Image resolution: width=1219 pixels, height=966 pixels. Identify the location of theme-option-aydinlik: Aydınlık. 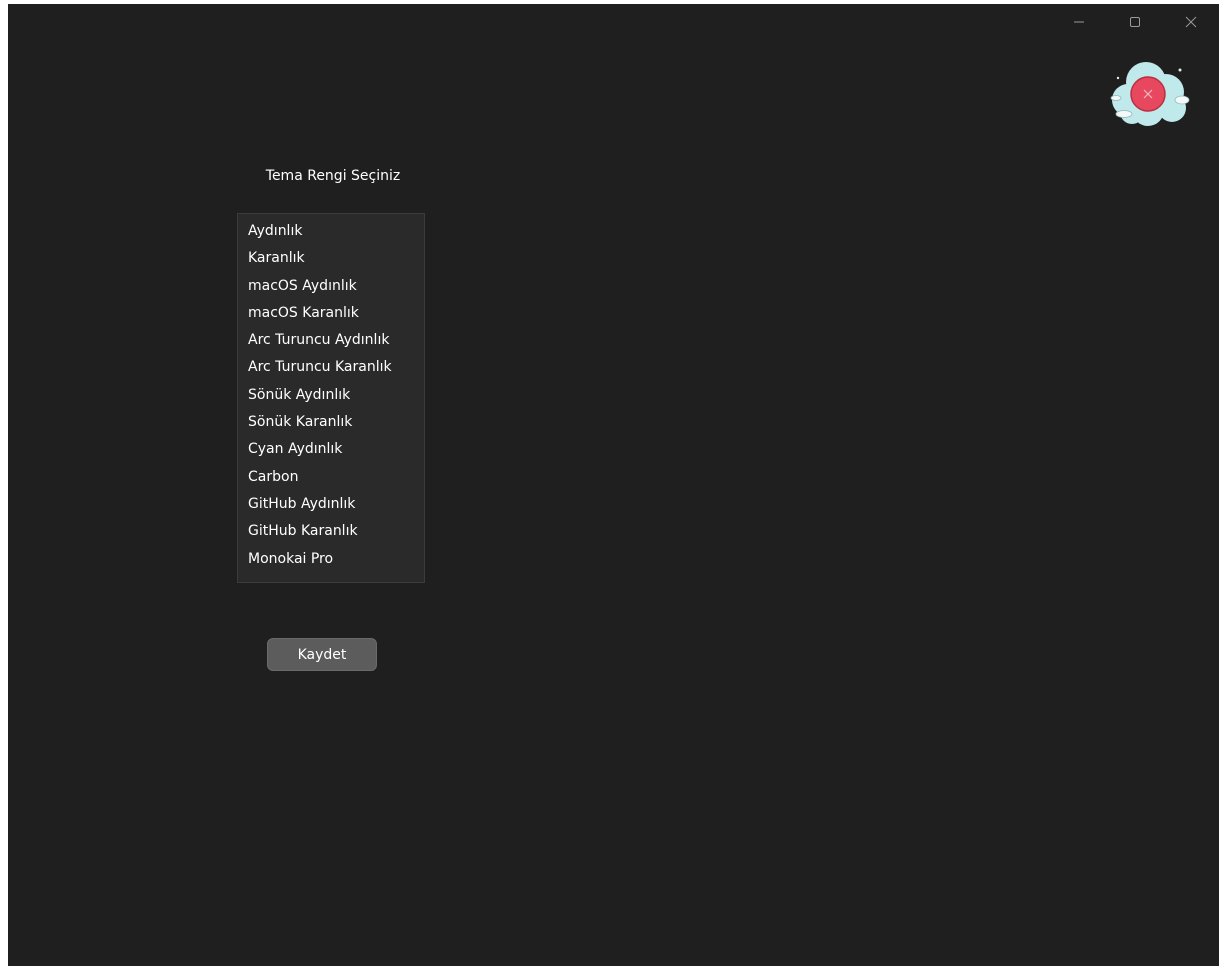
(331, 231).